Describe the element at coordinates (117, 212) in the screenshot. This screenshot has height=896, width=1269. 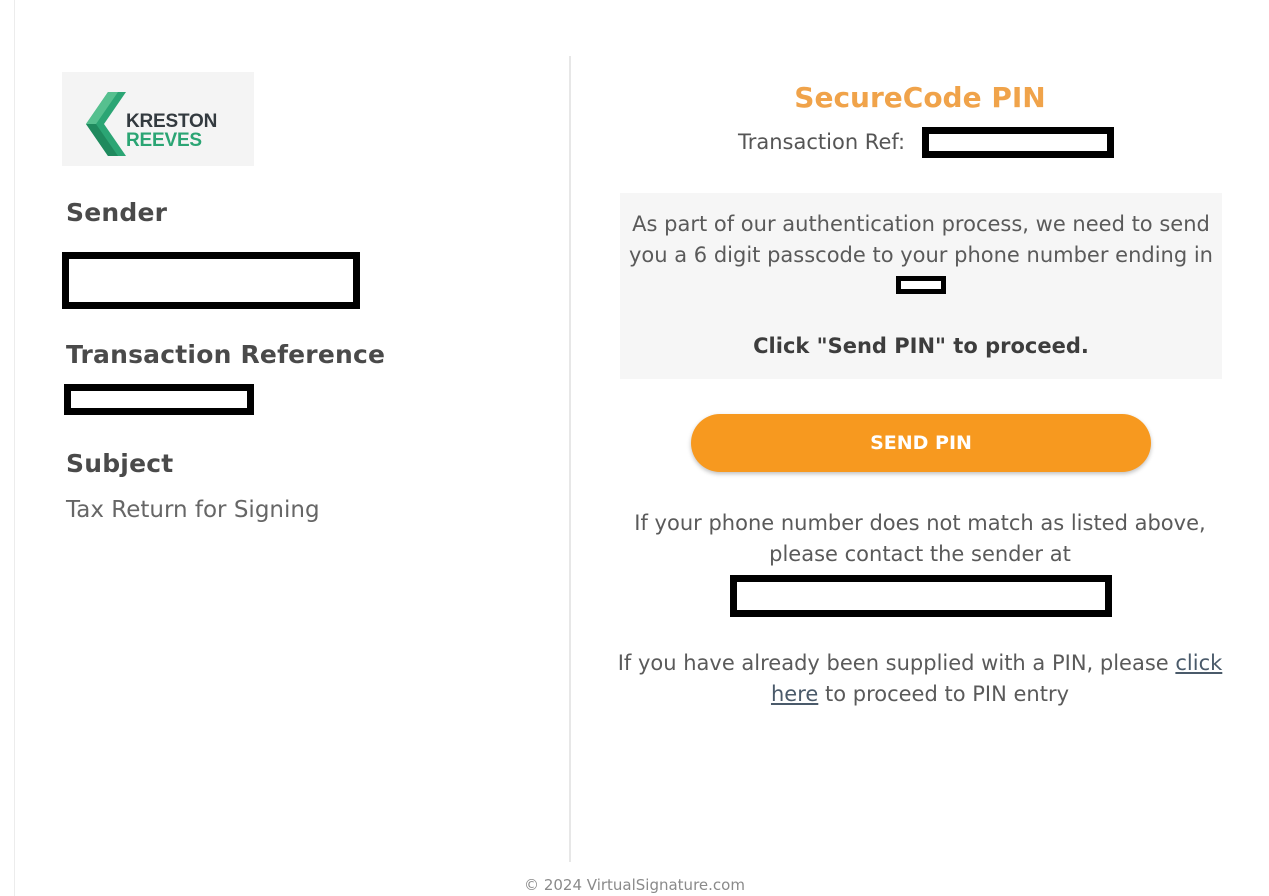
I see `sender-label: Sender` at that location.